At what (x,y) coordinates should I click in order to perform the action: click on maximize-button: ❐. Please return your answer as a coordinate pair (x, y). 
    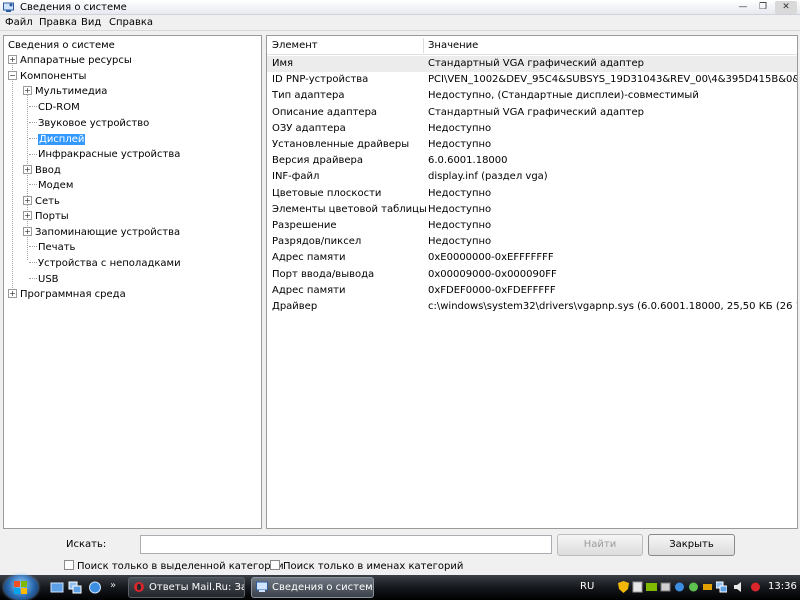
    Looking at the image, I should click on (763, 7).